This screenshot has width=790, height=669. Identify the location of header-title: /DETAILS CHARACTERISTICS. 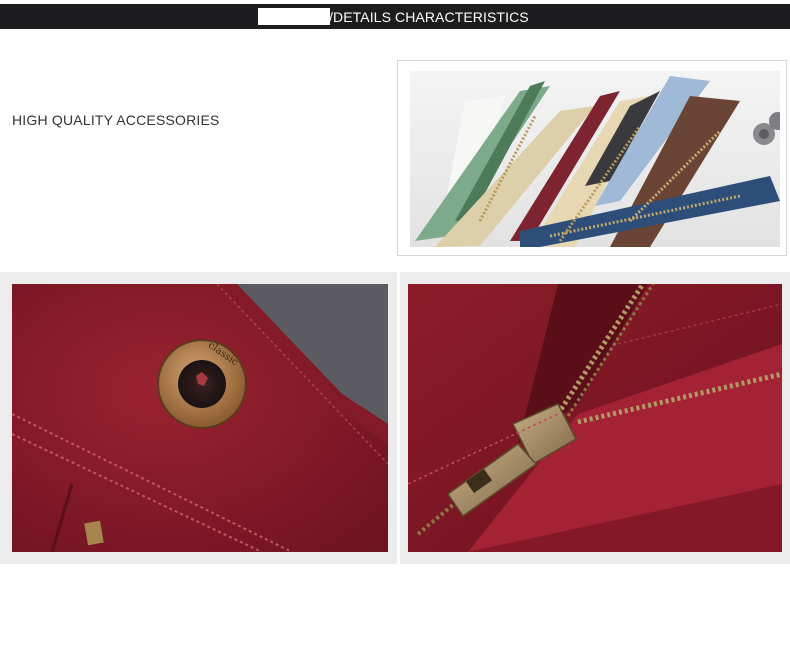
(429, 17).